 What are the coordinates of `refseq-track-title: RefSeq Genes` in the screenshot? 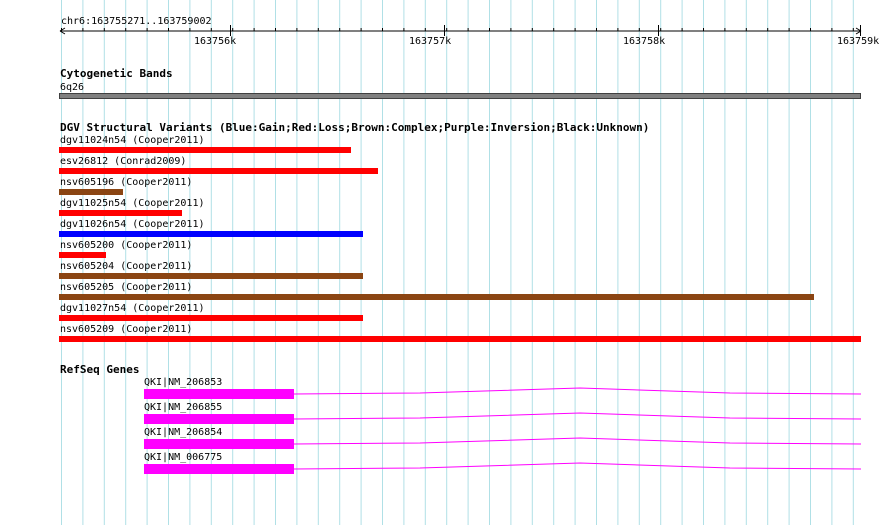 It's located at (100, 369).